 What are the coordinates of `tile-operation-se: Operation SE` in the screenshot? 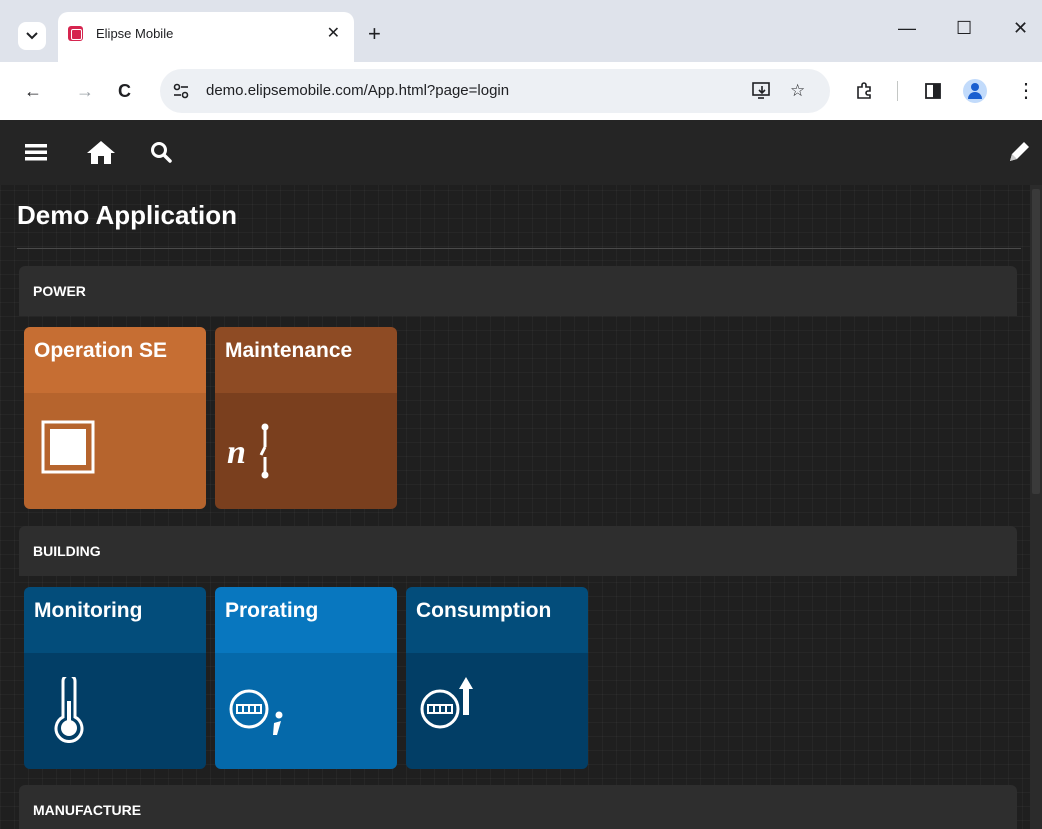 It's located at (115, 418).